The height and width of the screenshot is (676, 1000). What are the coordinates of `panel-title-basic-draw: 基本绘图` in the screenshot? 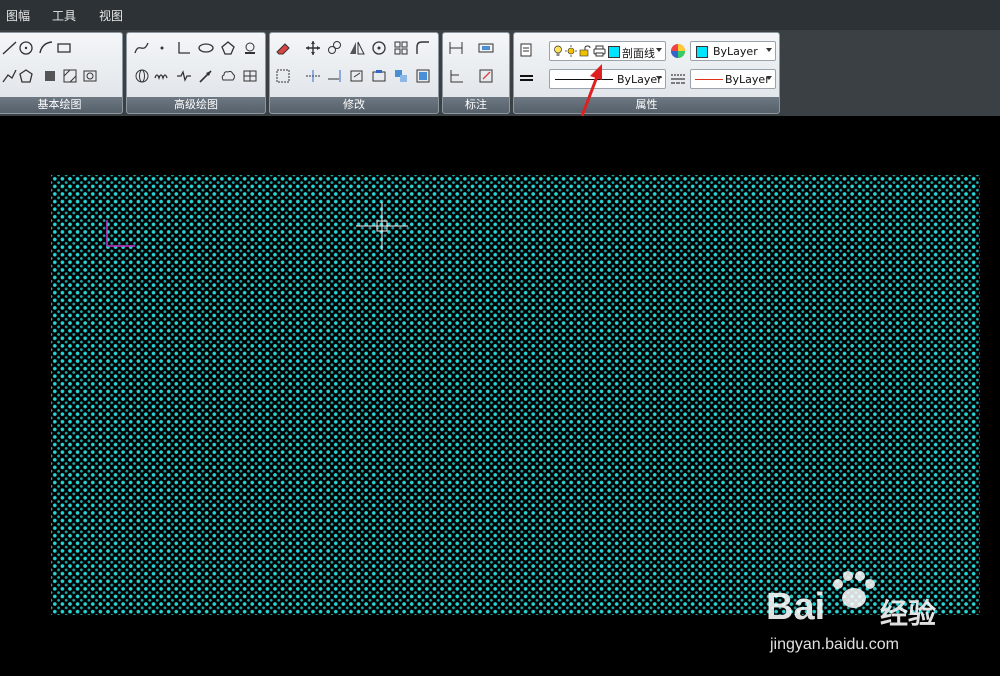 It's located at (61, 105).